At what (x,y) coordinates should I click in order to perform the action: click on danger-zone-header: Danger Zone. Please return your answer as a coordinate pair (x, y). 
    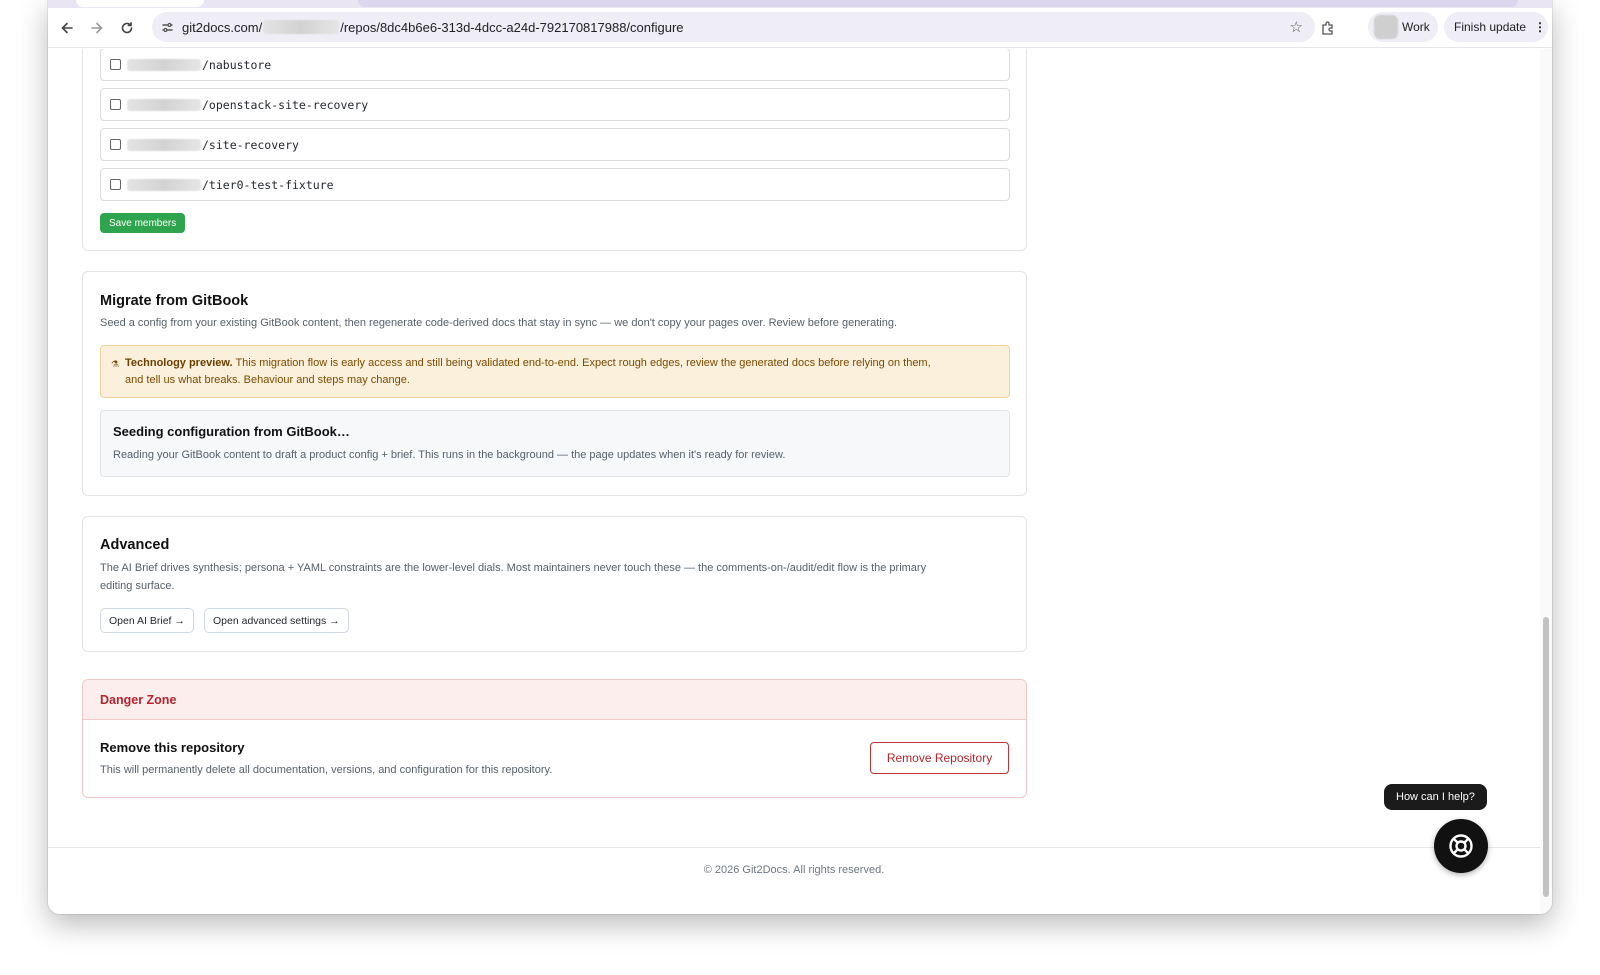
    Looking at the image, I should click on (554, 700).